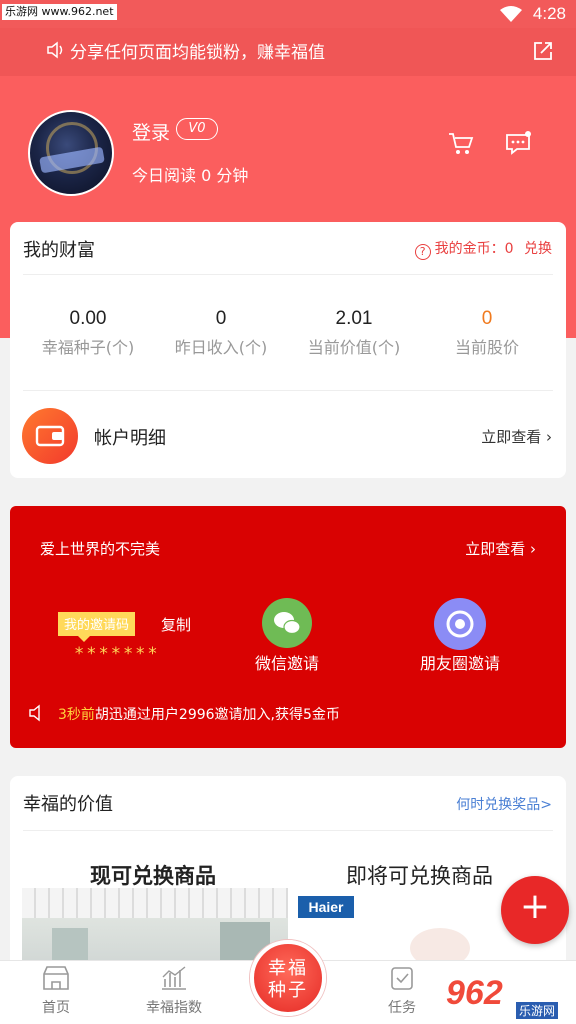  Describe the element at coordinates (50, 436) in the screenshot. I see `wallet-icon` at that location.